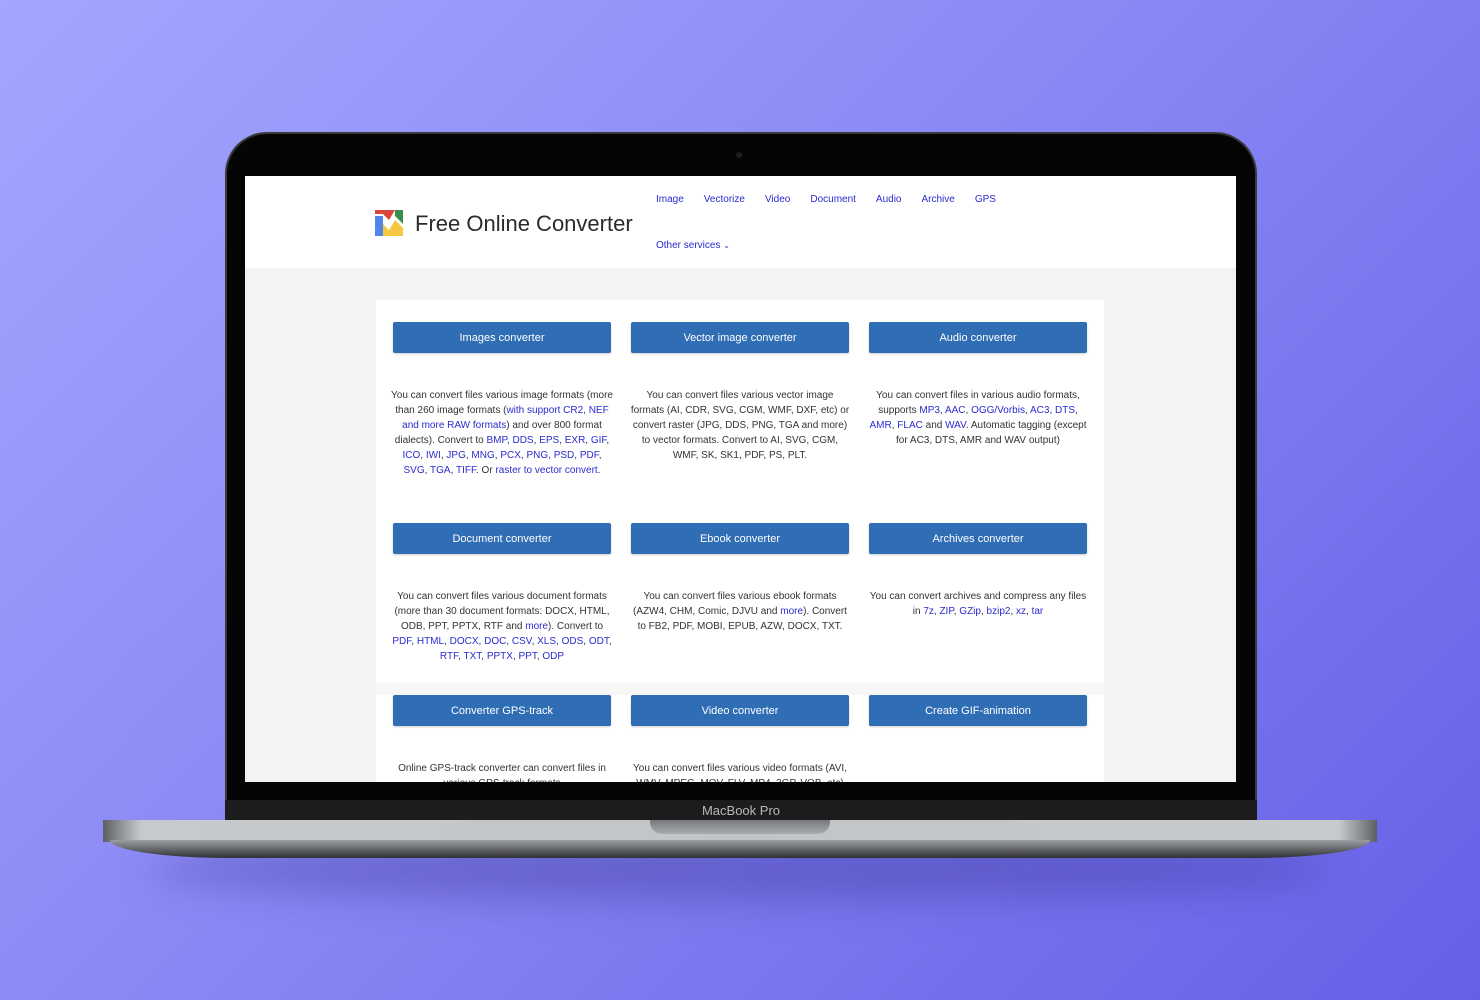  What do you see at coordinates (955, 425) in the screenshot?
I see `format-link: WAV` at bounding box center [955, 425].